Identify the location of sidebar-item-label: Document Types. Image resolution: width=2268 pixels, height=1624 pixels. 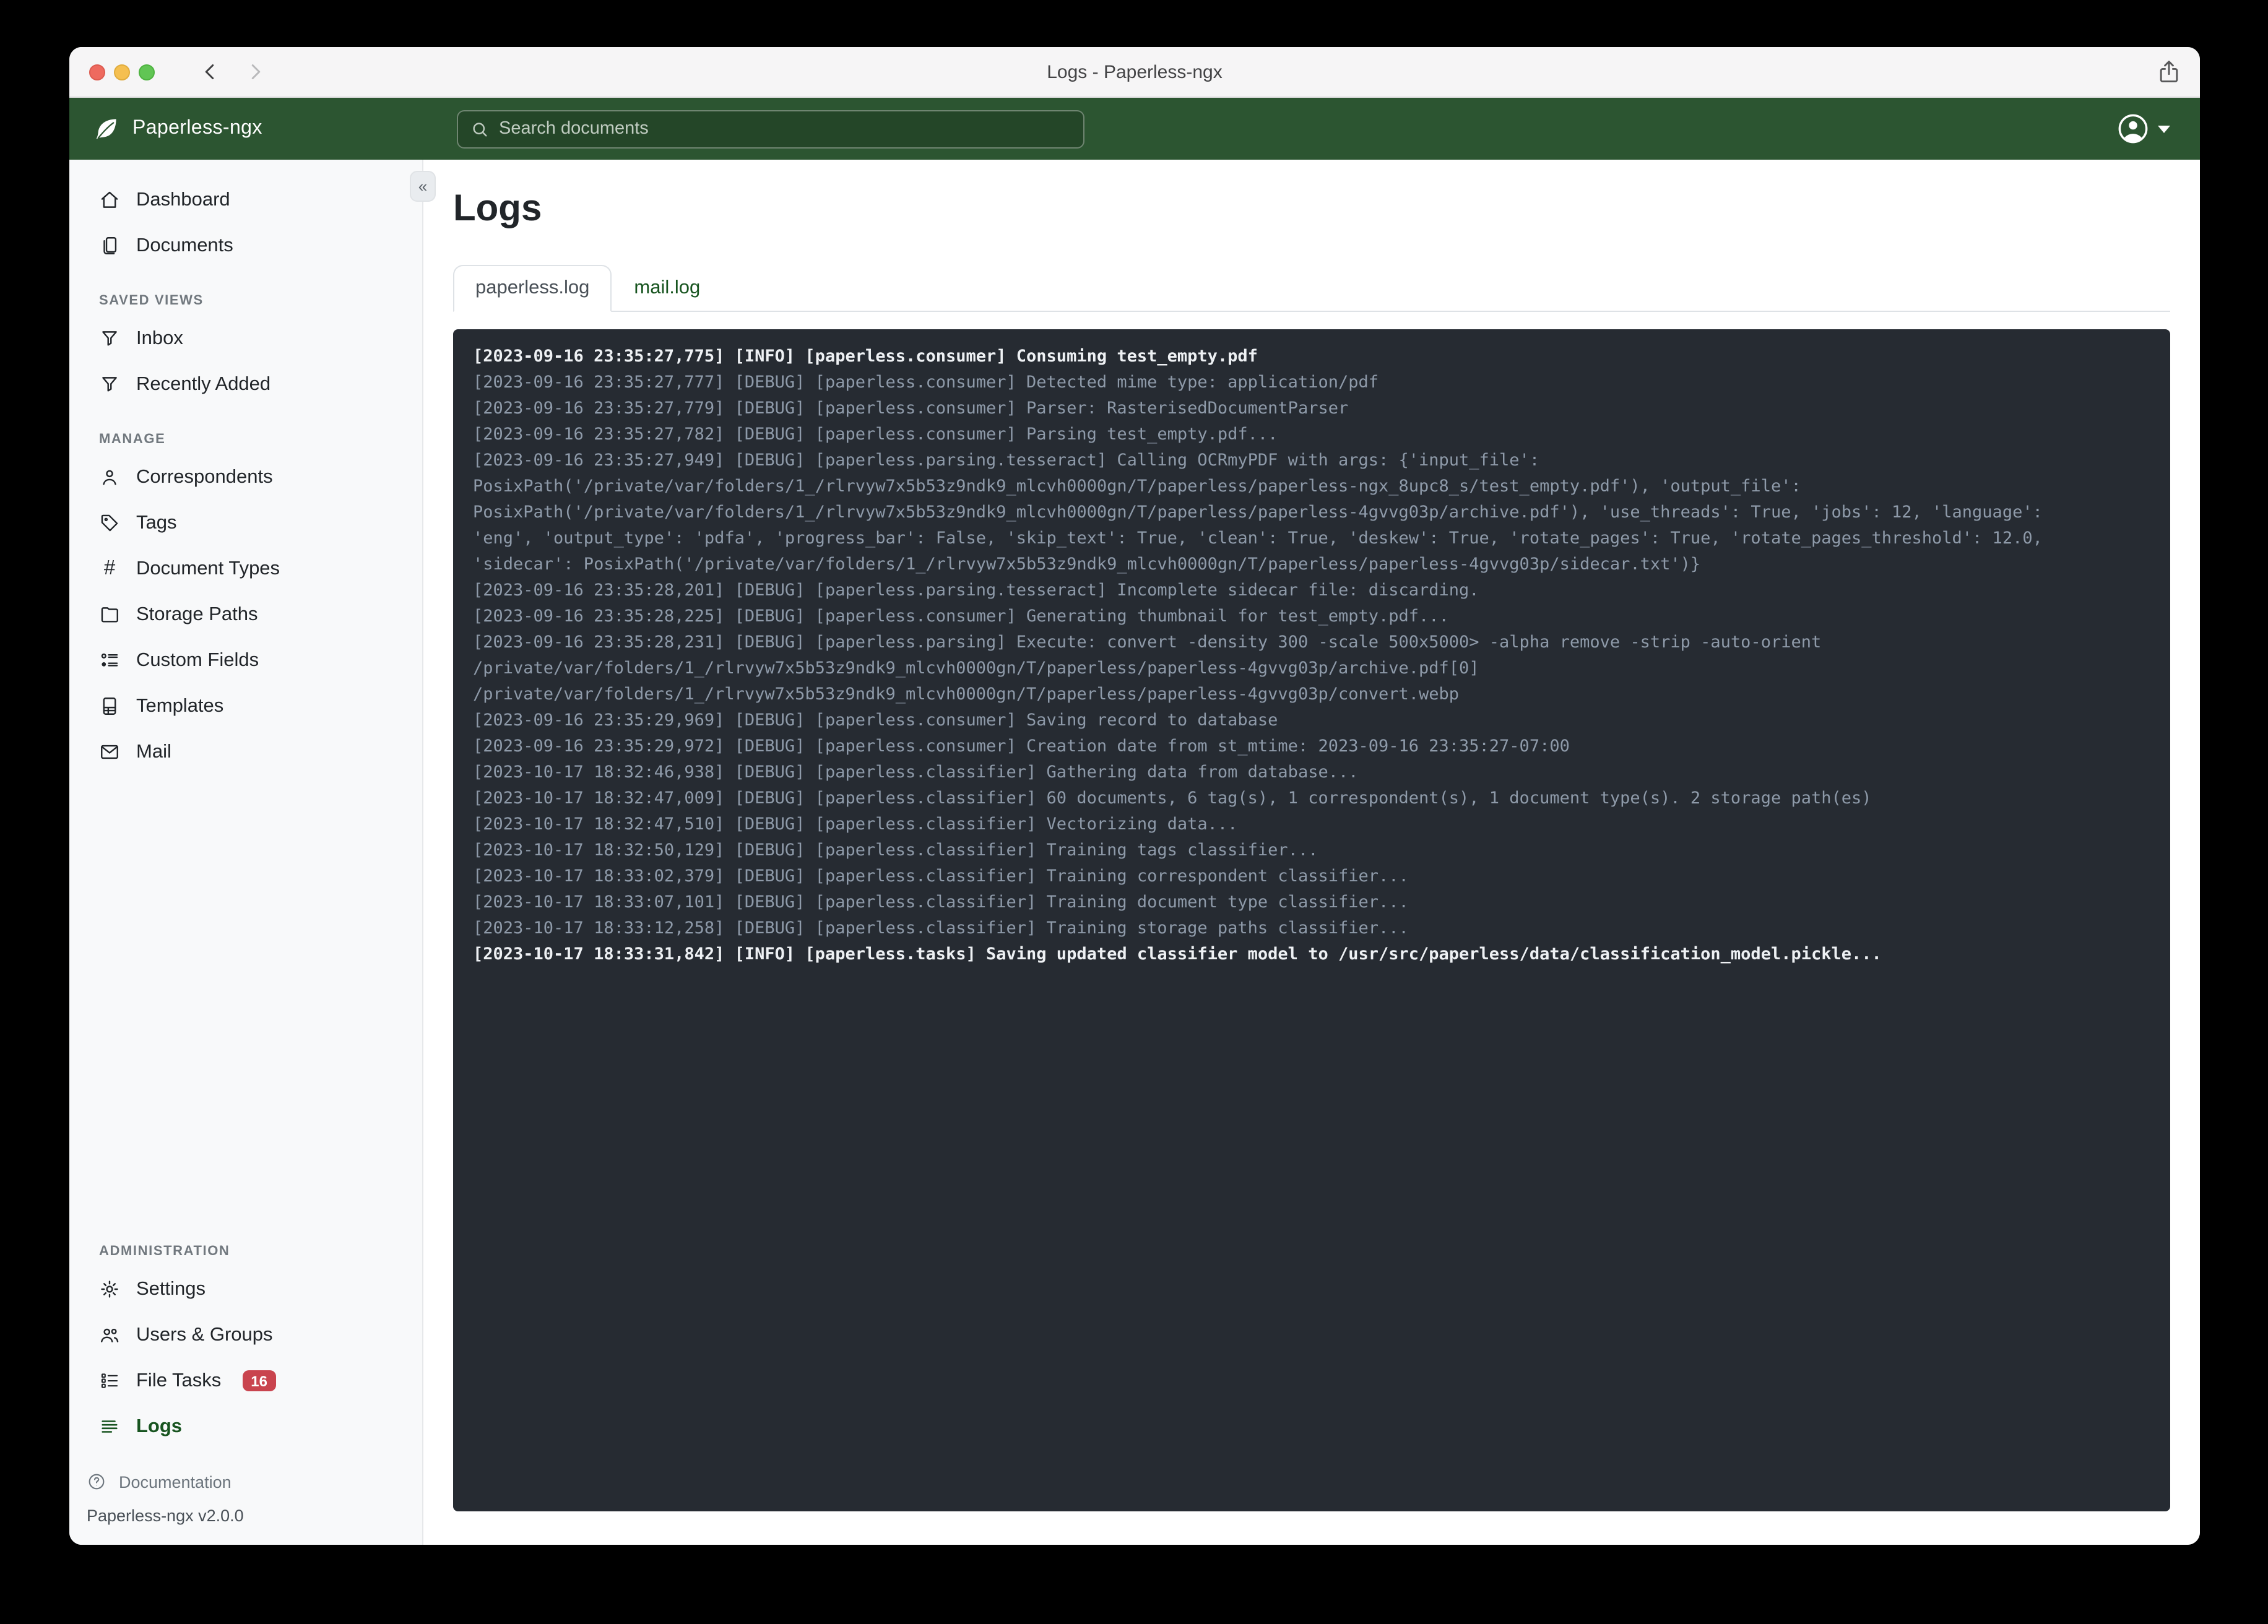
(208, 568).